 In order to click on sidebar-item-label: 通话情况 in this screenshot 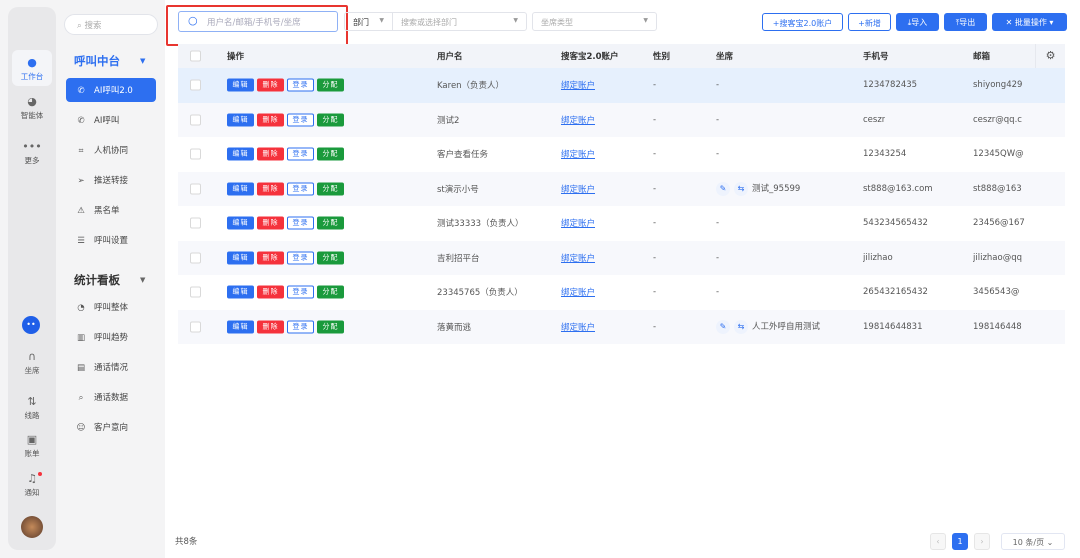, I will do `click(111, 368)`.